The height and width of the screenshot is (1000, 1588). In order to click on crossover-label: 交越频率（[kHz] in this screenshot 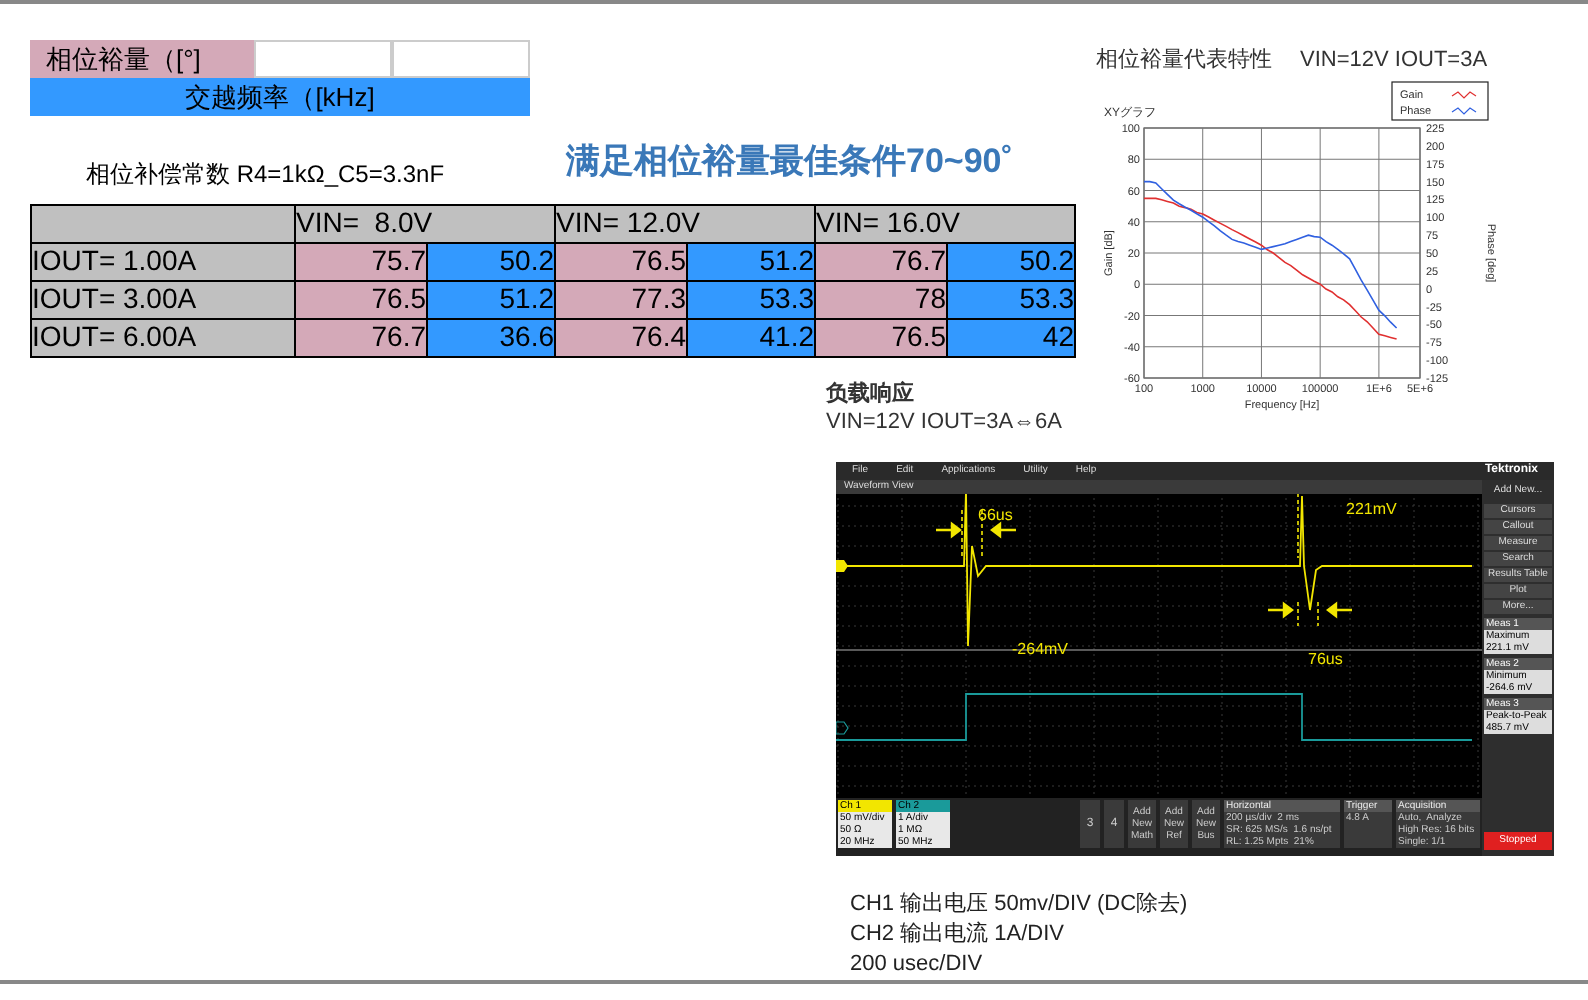, I will do `click(280, 97)`.